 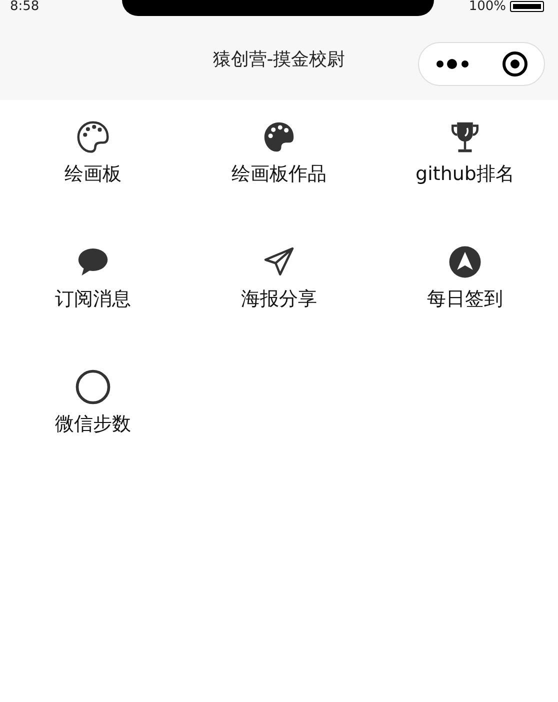 What do you see at coordinates (279, 174) in the screenshot?
I see `menu-label: 绘画板作品` at bounding box center [279, 174].